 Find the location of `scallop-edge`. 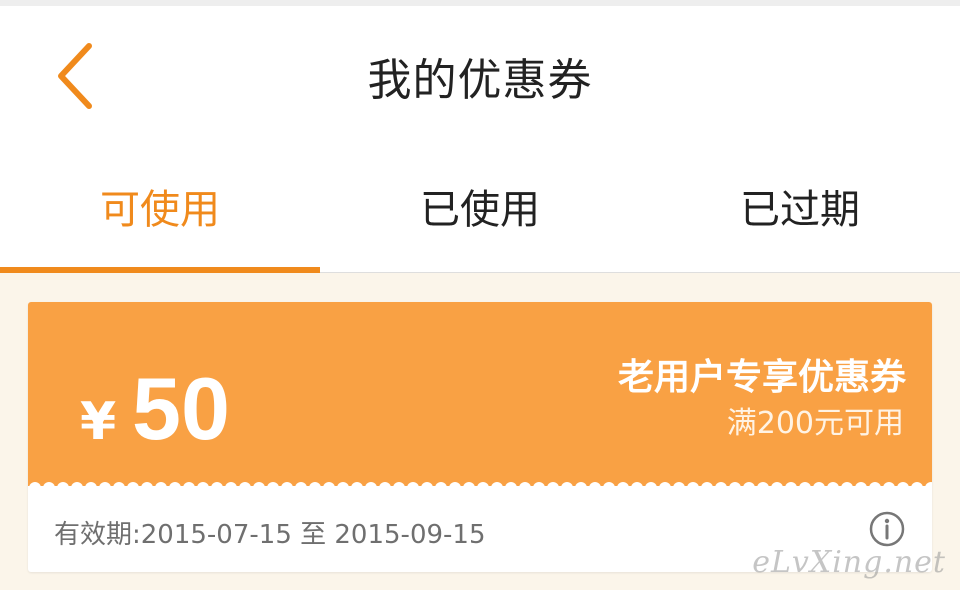

scallop-edge is located at coordinates (480, 486).